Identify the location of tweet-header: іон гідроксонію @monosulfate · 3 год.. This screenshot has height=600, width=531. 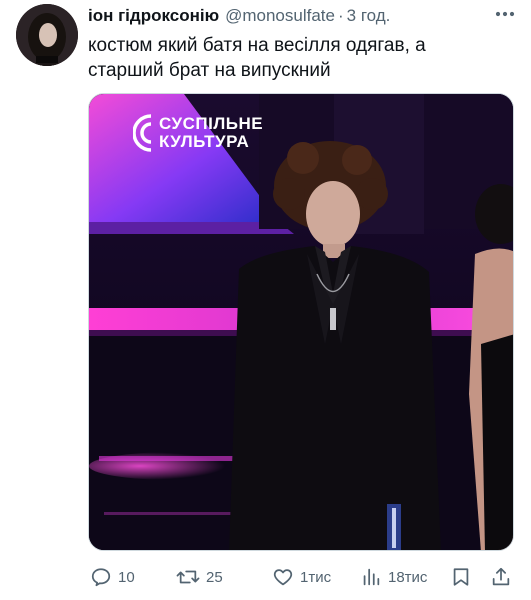
(289, 18).